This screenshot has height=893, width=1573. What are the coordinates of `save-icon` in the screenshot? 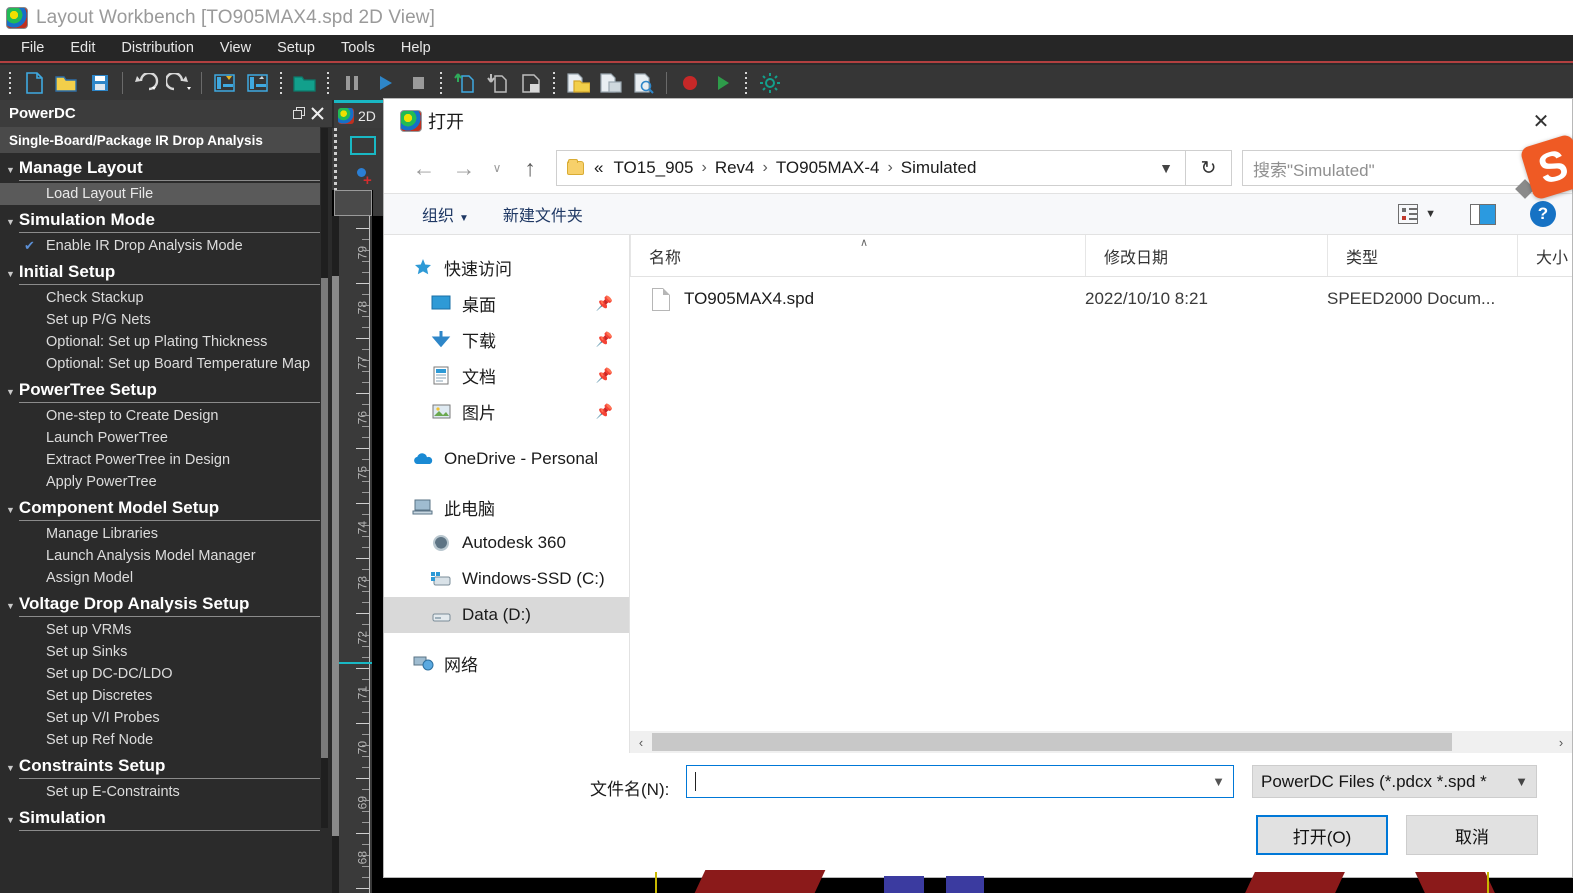 It's located at (99, 82).